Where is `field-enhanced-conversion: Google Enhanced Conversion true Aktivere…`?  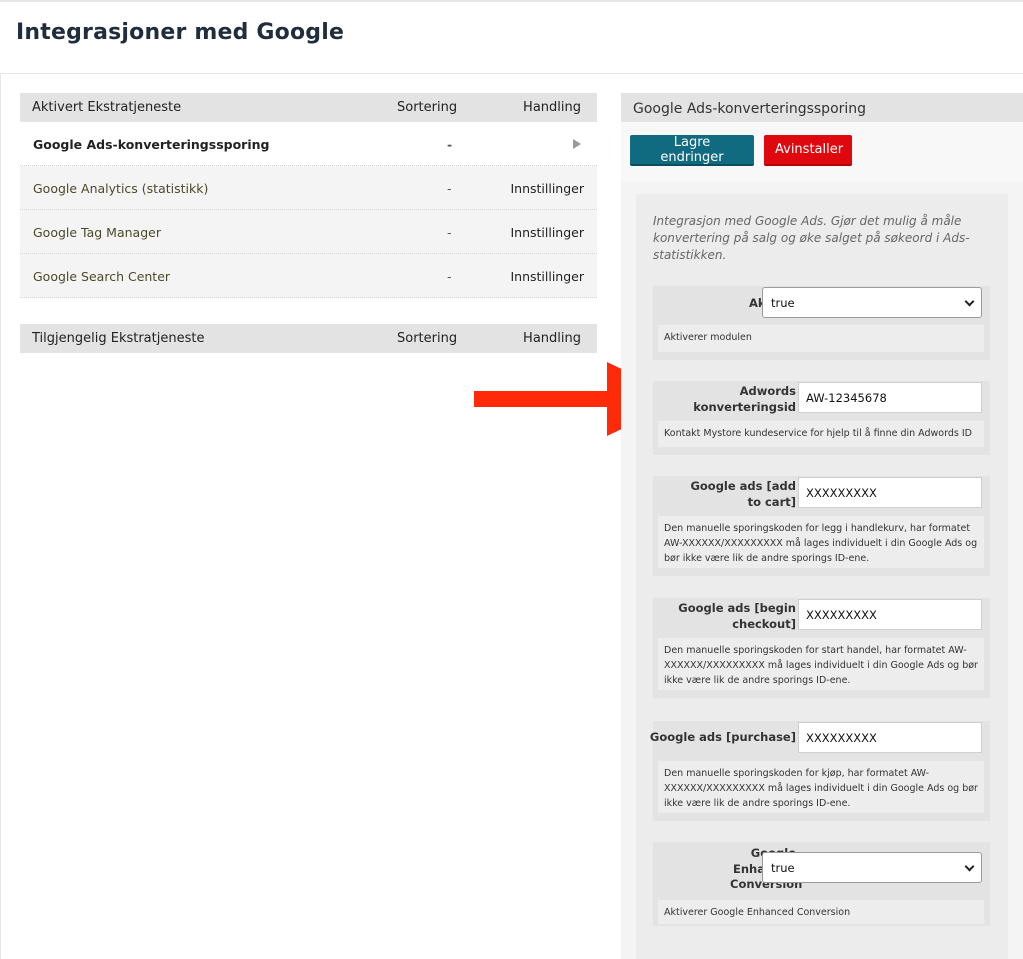
field-enhanced-conversion: Google Enhanced Conversion true Aktivere… is located at coordinates (821, 884).